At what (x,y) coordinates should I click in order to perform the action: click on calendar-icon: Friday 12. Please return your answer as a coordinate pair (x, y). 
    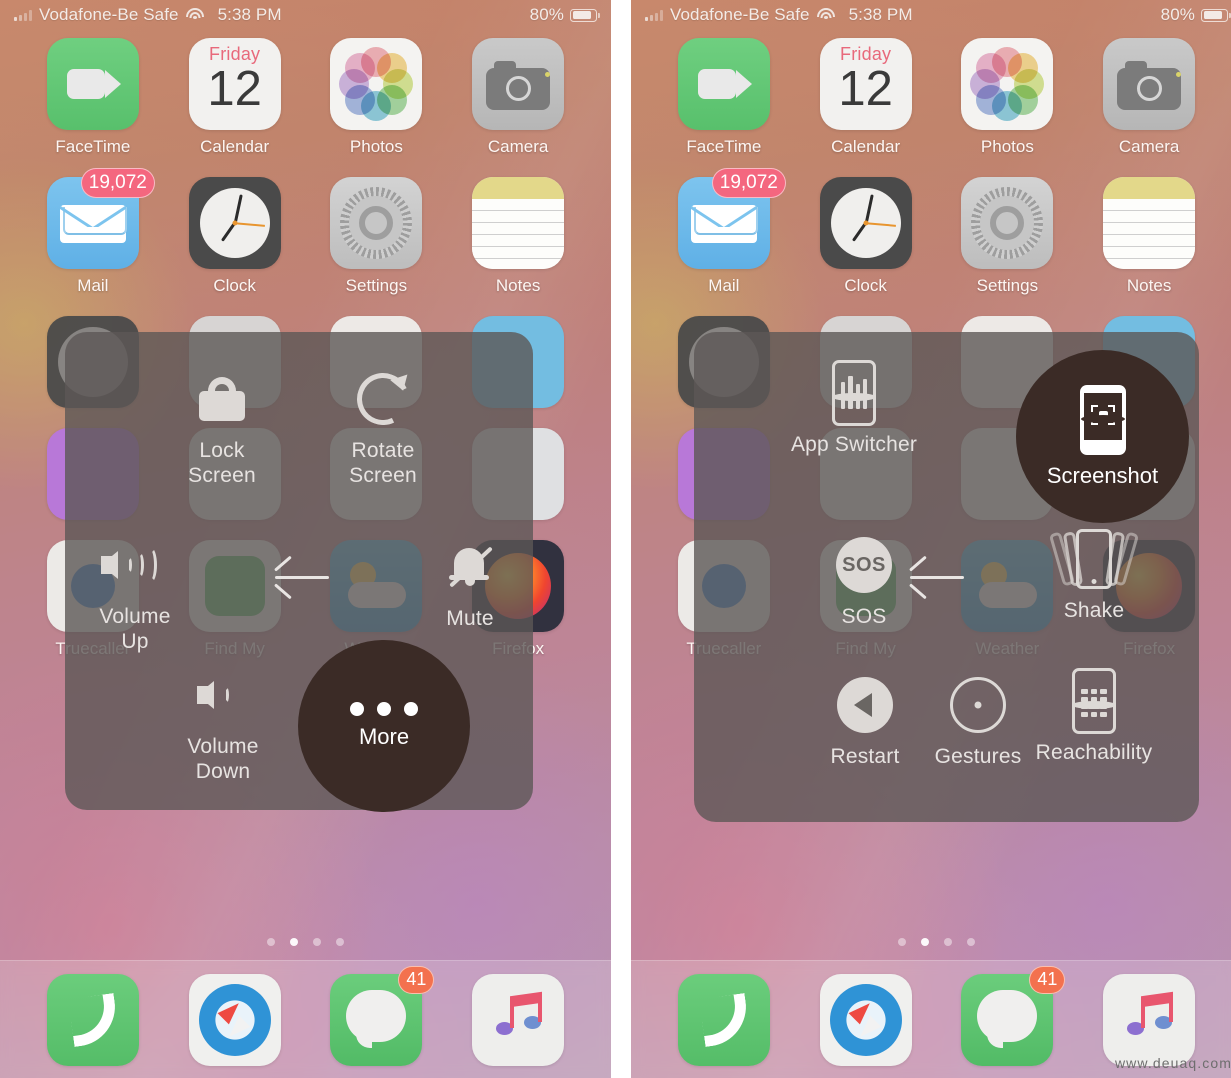
    Looking at the image, I should click on (234, 84).